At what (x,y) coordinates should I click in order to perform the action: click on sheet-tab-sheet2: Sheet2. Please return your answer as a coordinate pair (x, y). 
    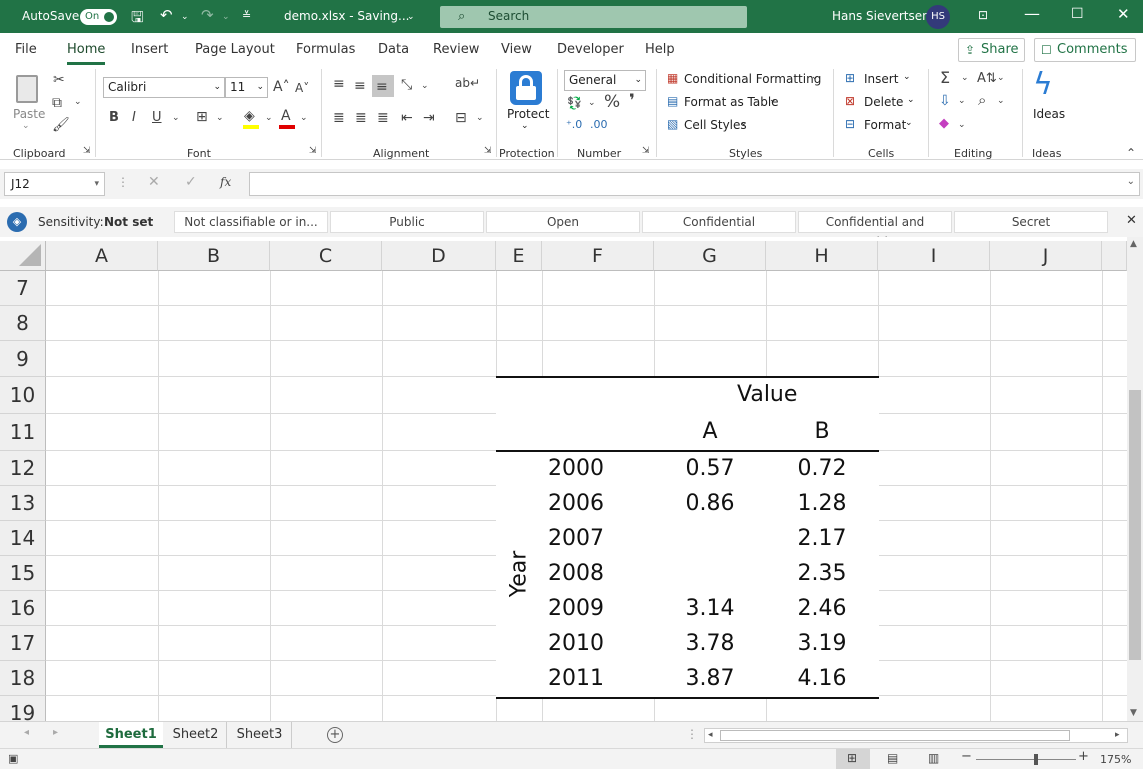
    Looking at the image, I should click on (196, 735).